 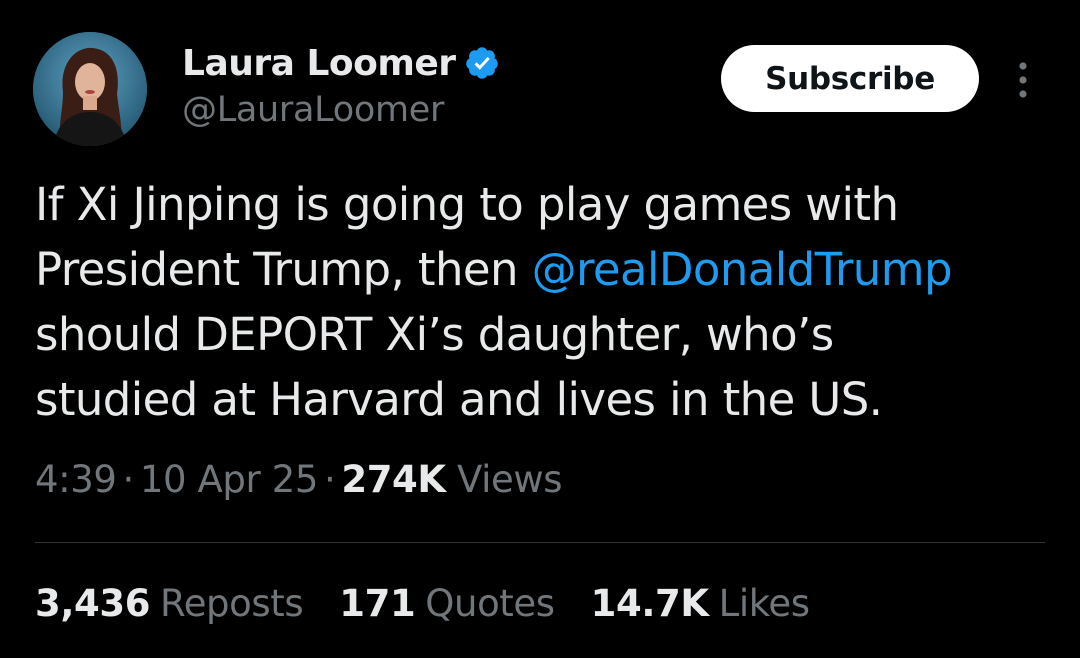 I want to click on author-name-row: Laura Loomer, so click(x=341, y=63).